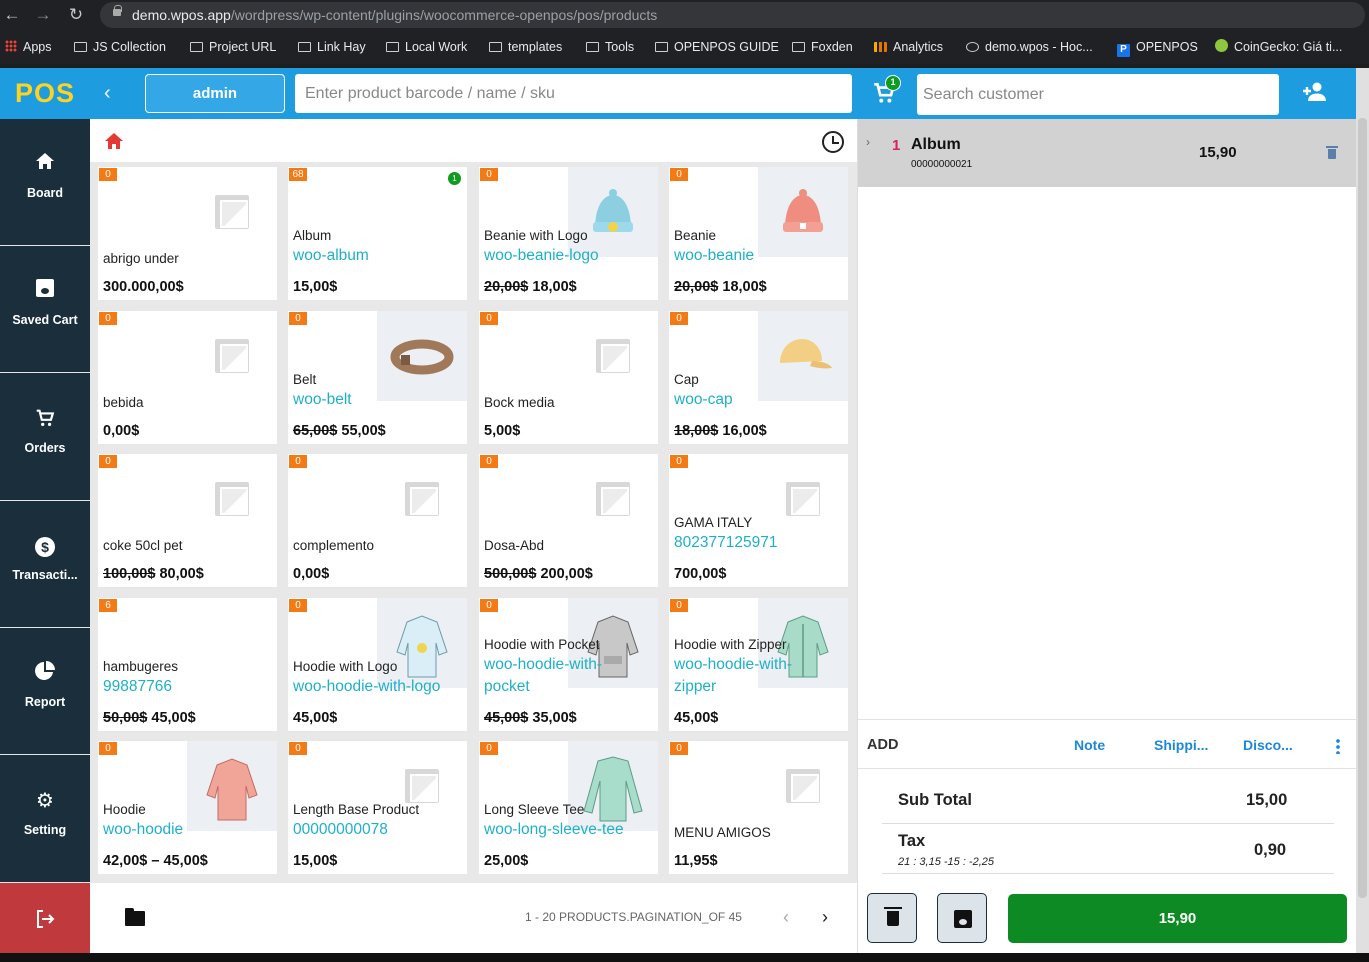 Image resolution: width=1369 pixels, height=962 pixels. What do you see at coordinates (45, 437) in the screenshot?
I see `sidebar-item-orders: Orders` at bounding box center [45, 437].